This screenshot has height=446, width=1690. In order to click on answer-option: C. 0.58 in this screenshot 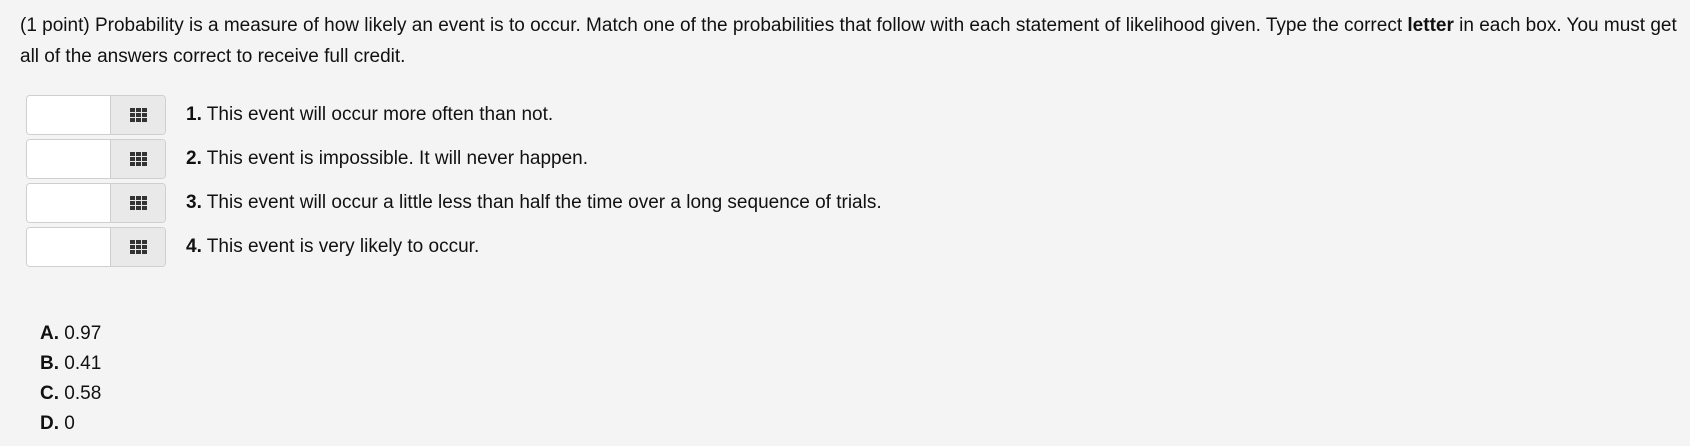, I will do `click(70, 394)`.